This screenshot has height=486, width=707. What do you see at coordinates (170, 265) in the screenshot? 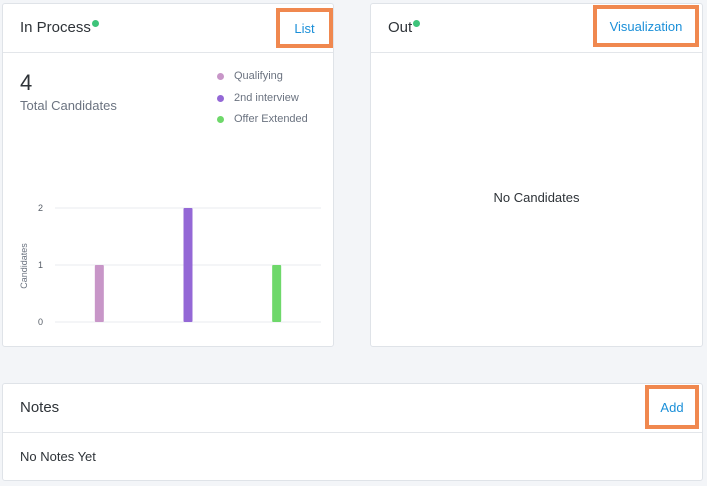
I see `candidates-bar-chart: Candidates 0 1 2` at bounding box center [170, 265].